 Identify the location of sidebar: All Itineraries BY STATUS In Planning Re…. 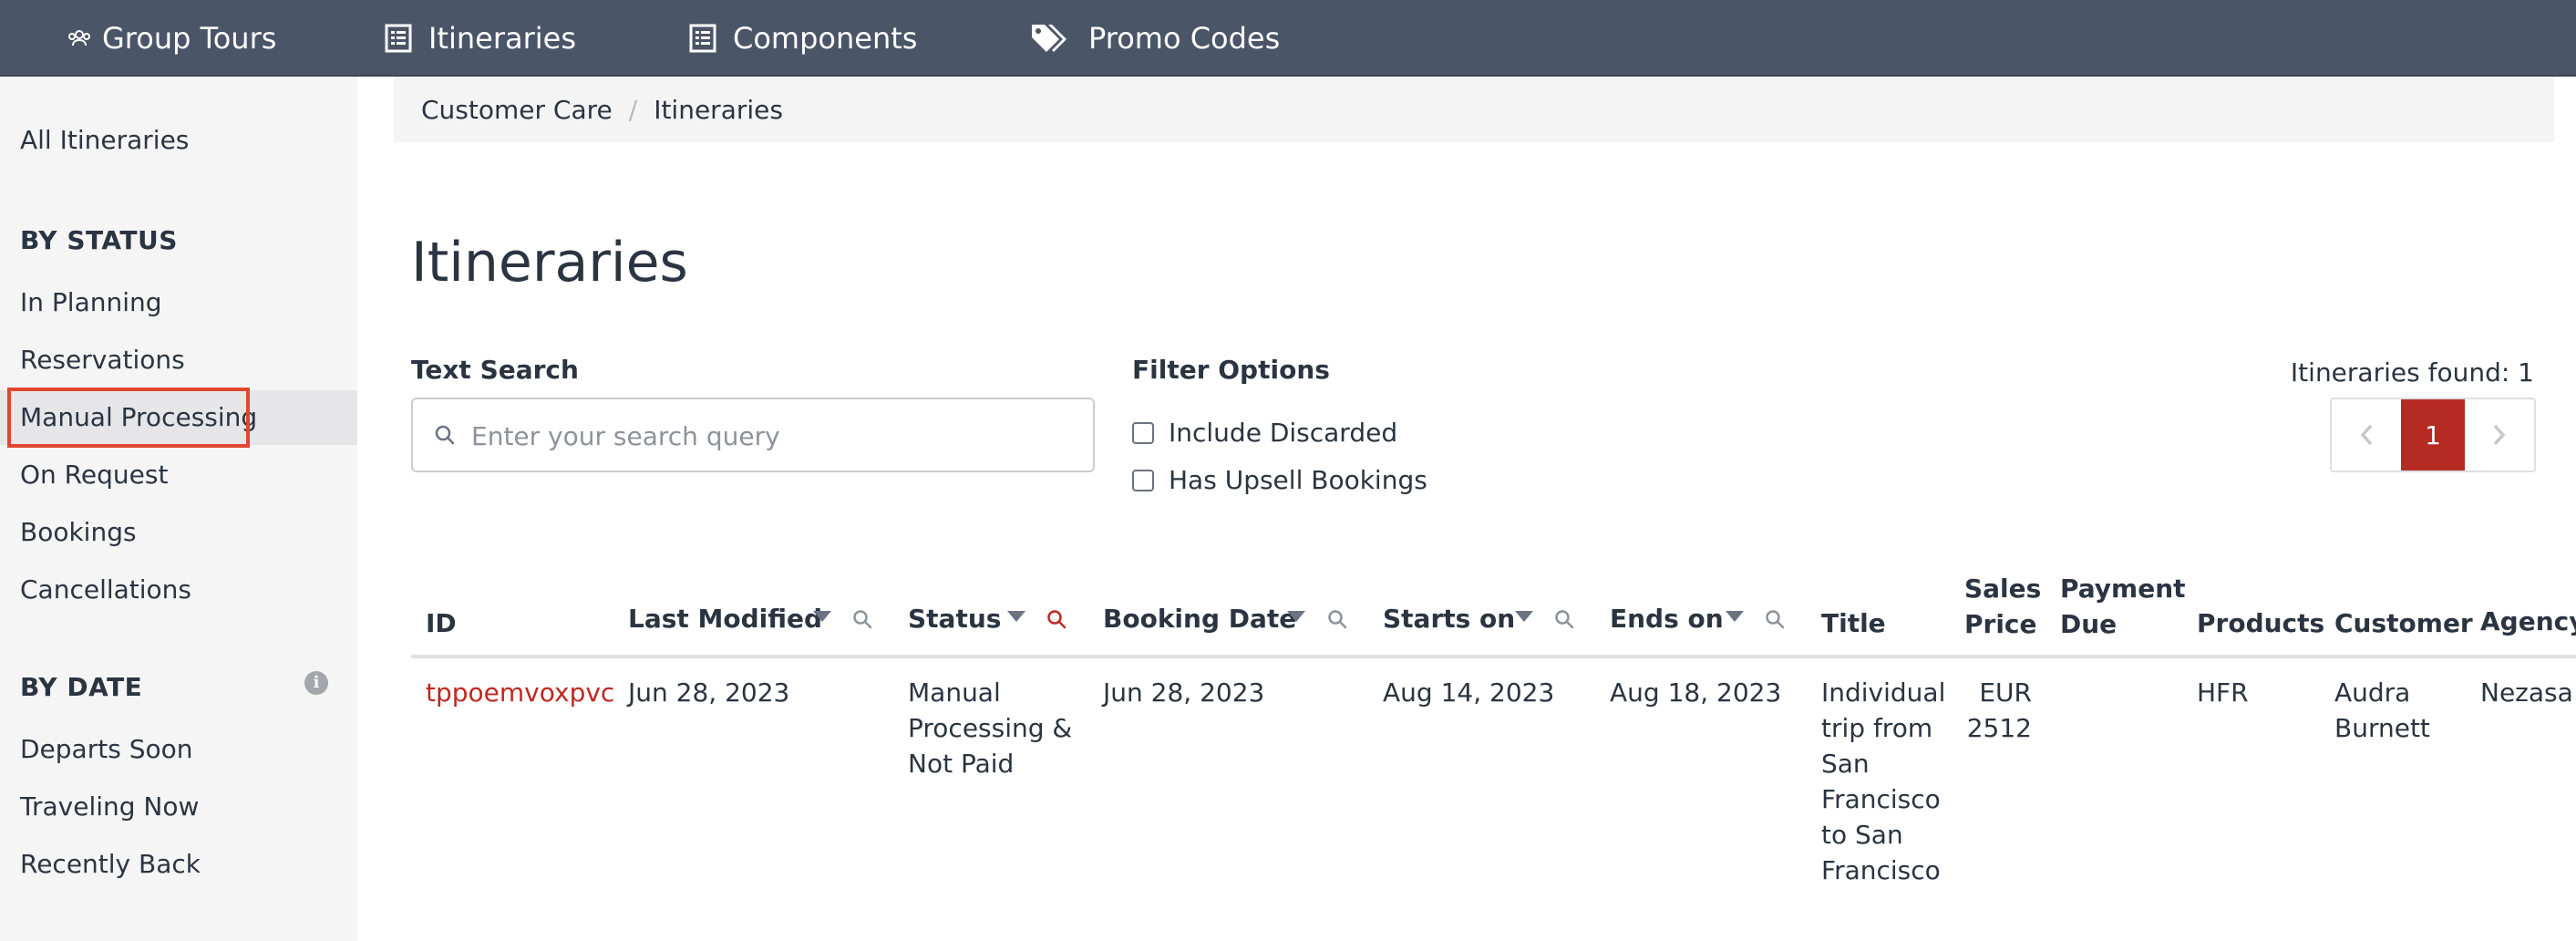
(178, 509).